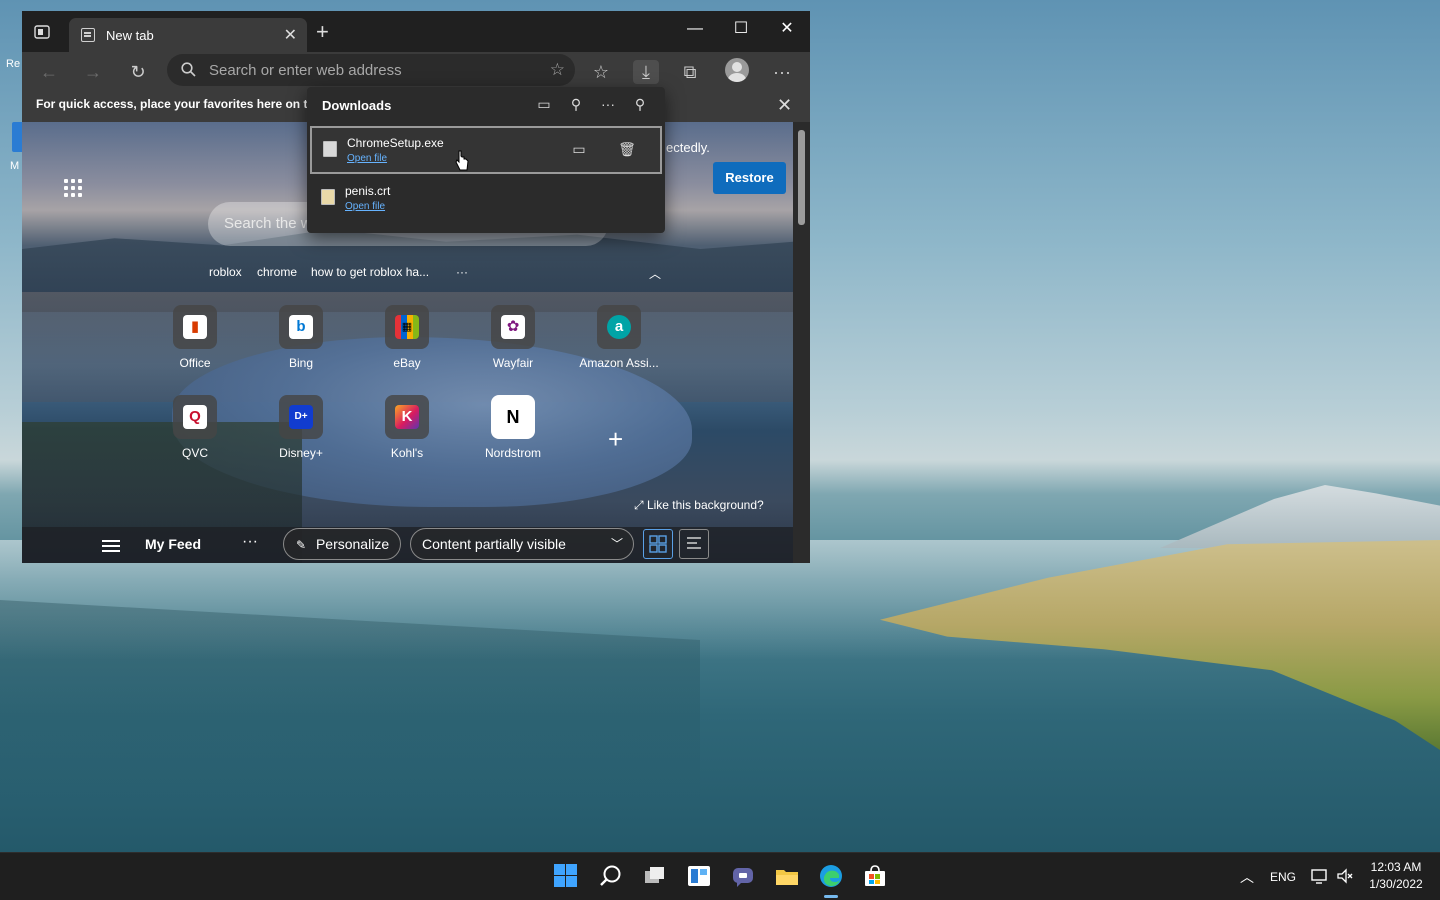 The height and width of the screenshot is (900, 1440). What do you see at coordinates (699, 876) in the screenshot?
I see `widgets-icon` at bounding box center [699, 876].